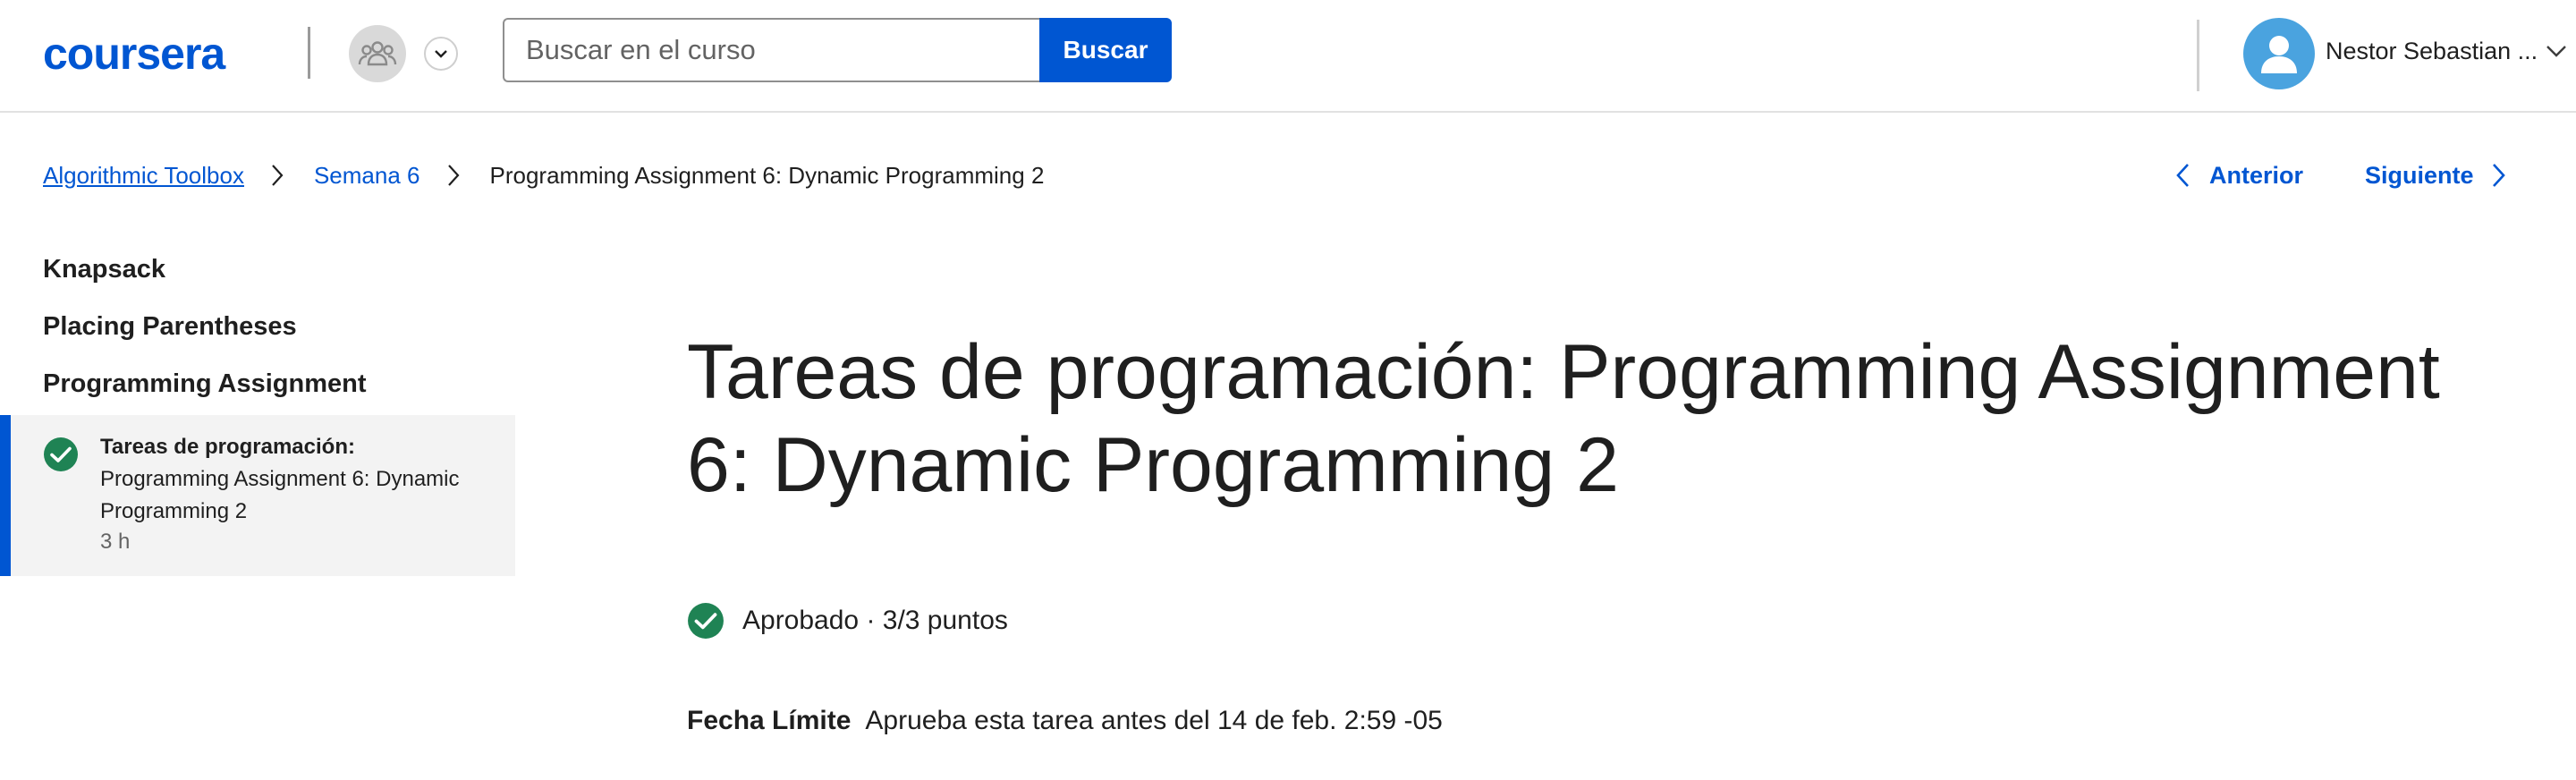 The width and height of the screenshot is (2576, 780). I want to click on sidebar-item-knapsack: Knapsack, so click(104, 269).